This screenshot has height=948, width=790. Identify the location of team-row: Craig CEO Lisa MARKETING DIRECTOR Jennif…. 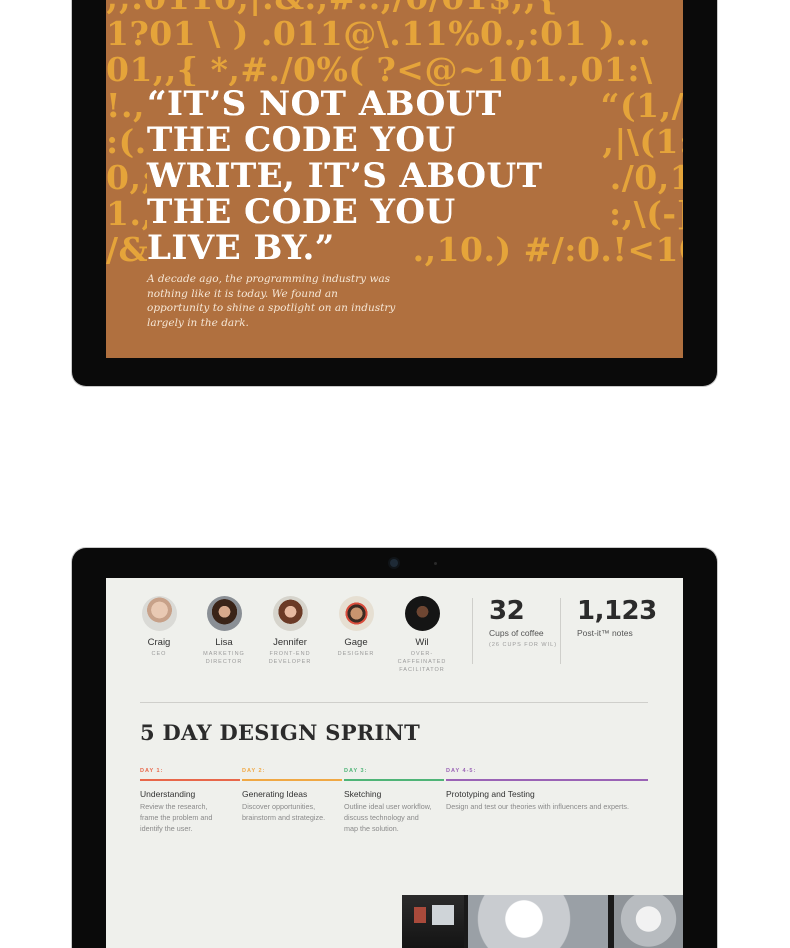
(288, 636).